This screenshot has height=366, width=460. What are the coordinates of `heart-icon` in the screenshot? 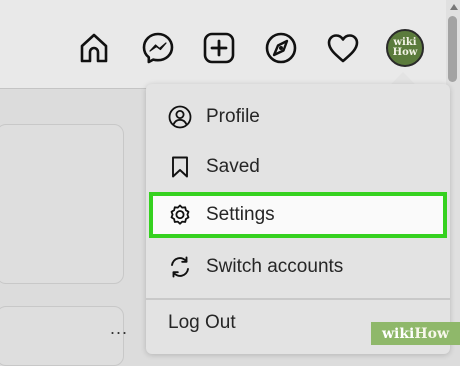 It's located at (343, 48).